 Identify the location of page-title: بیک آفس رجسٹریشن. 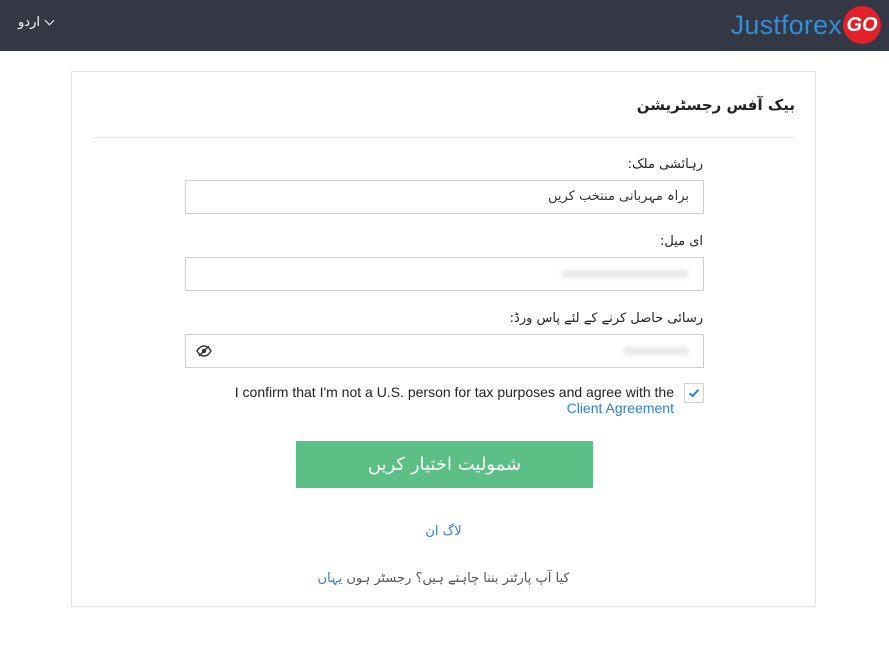
(715, 105).